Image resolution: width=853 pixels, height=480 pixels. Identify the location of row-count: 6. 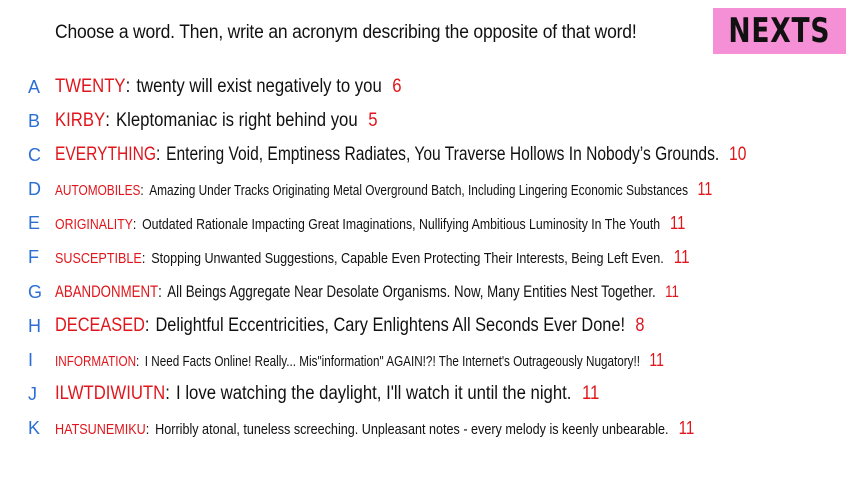
(397, 86).